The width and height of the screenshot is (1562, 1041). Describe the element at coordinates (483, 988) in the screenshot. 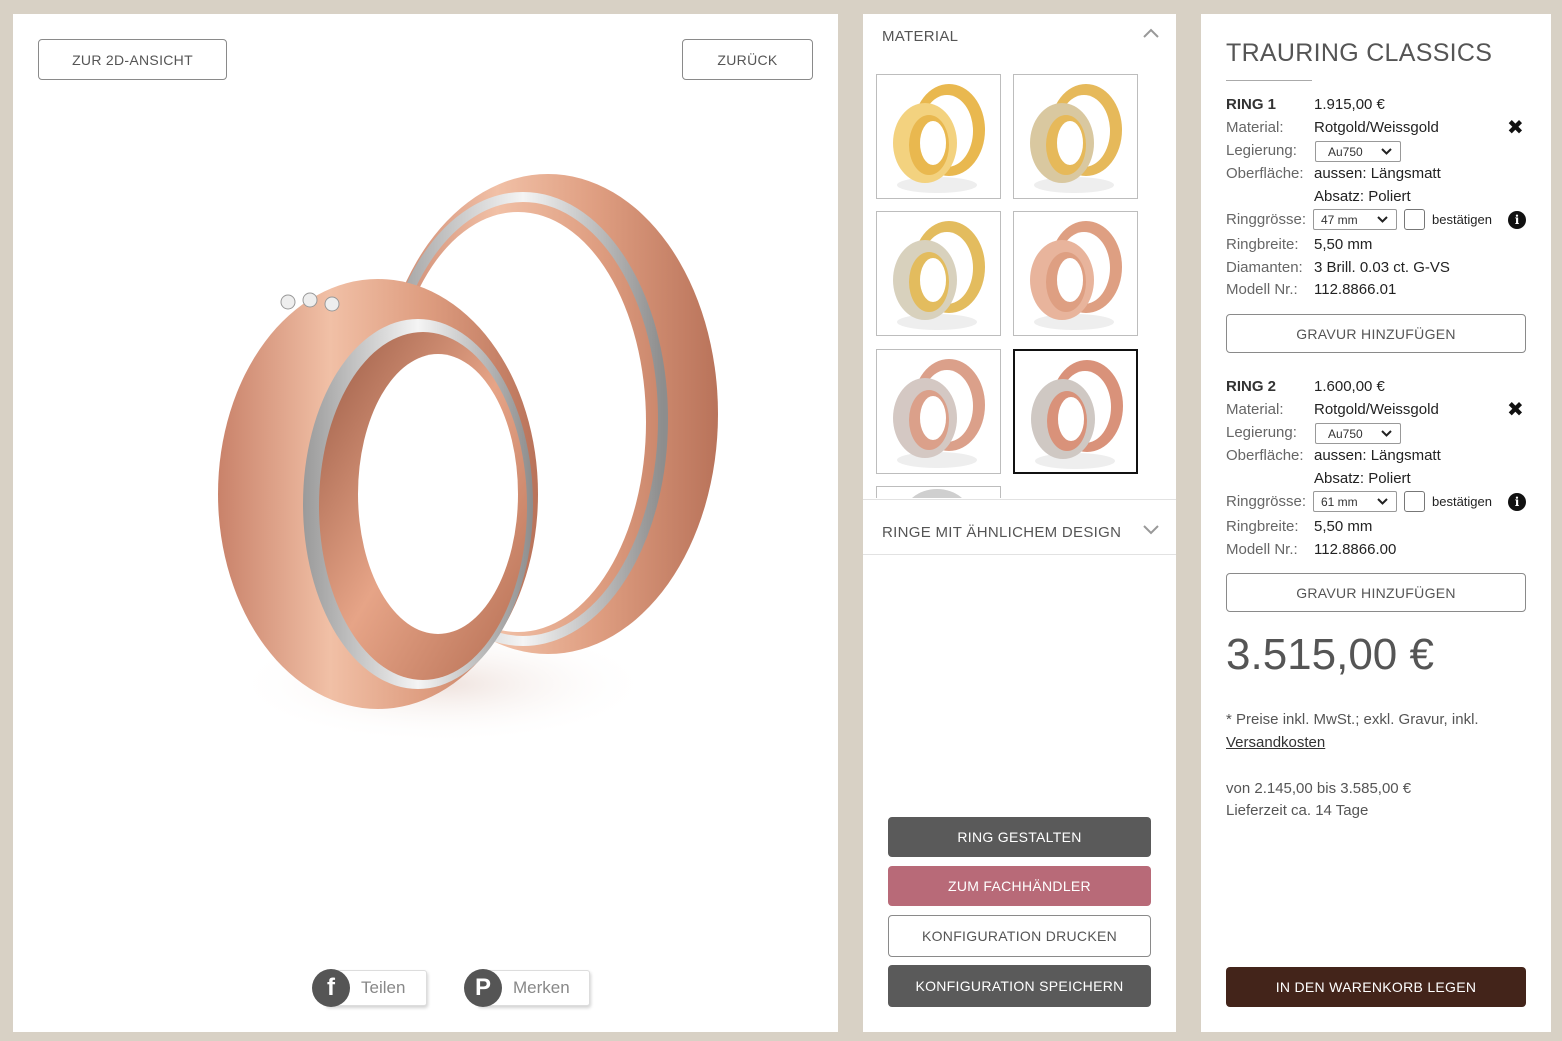

I see `pinterest-icon: P` at that location.